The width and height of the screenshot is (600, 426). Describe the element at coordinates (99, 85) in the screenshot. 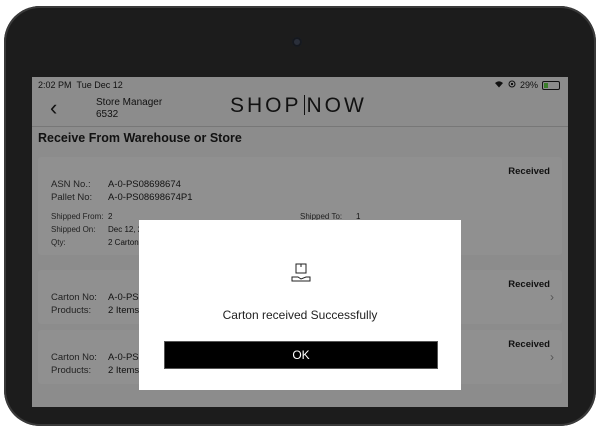

I see `status-date: Tue Dec 12` at that location.